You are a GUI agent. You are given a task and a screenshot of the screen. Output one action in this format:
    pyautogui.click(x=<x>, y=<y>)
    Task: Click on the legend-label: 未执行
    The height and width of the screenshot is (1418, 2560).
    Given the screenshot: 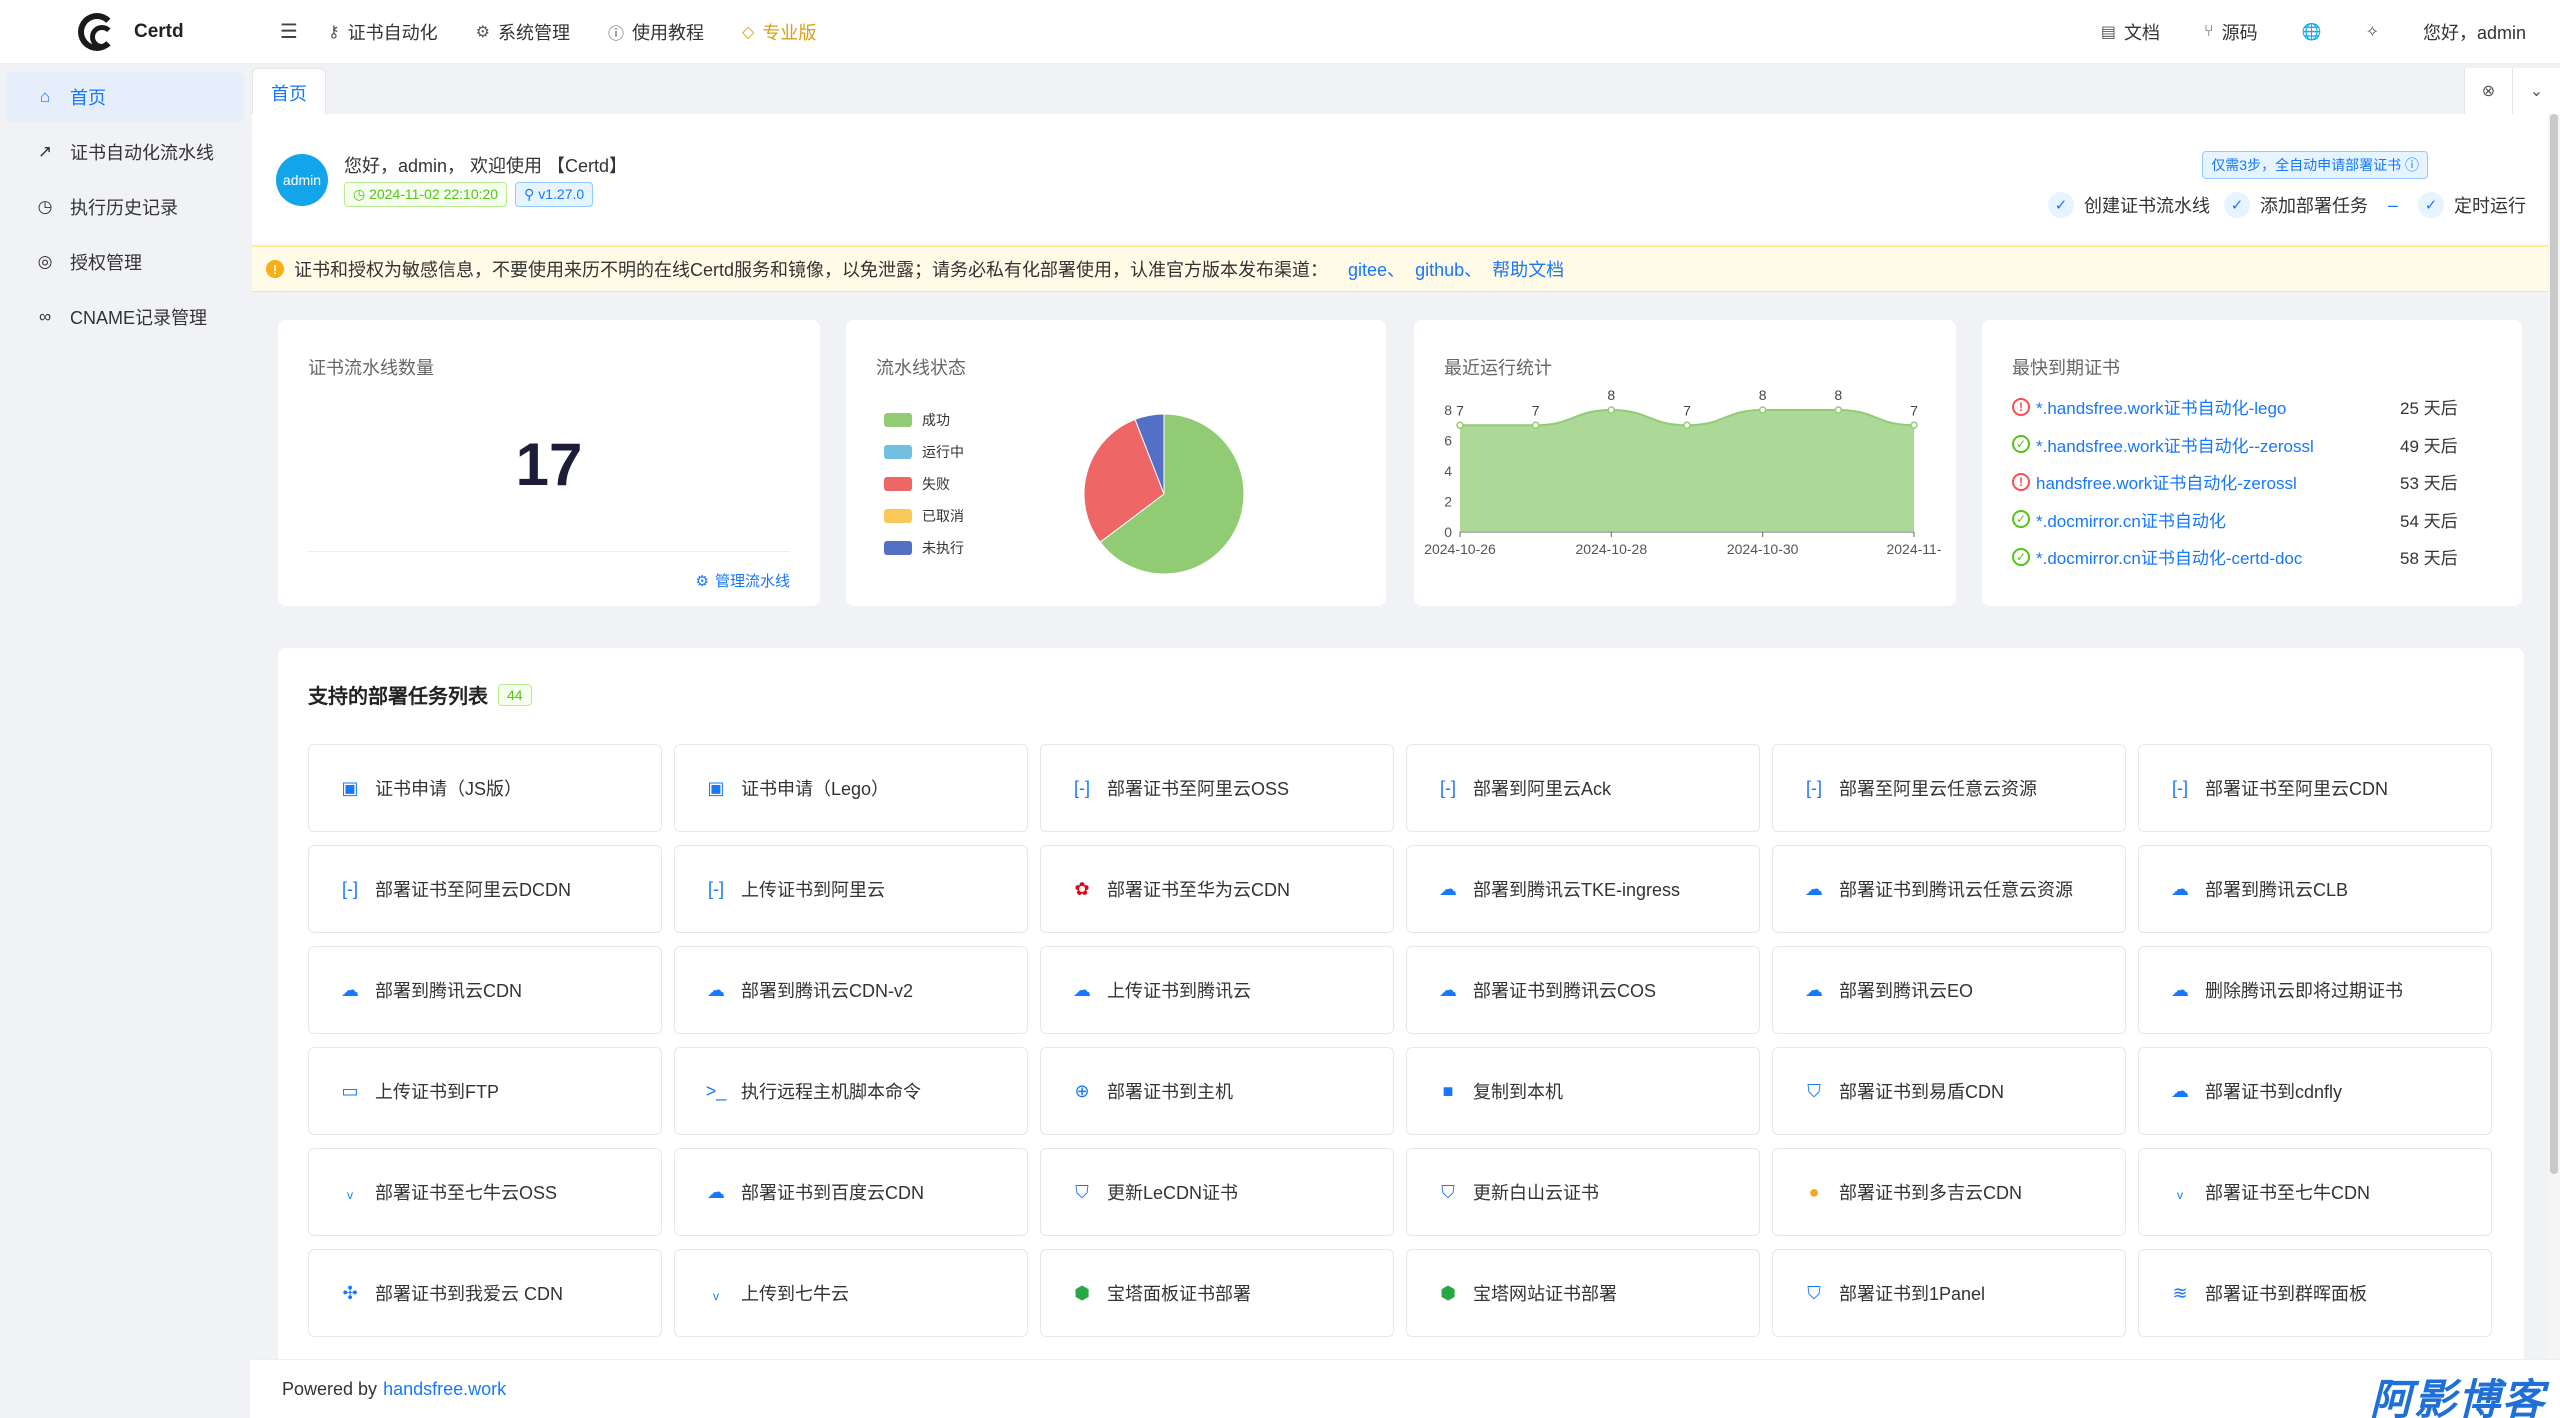 What is the action you would take?
    pyautogui.click(x=943, y=548)
    